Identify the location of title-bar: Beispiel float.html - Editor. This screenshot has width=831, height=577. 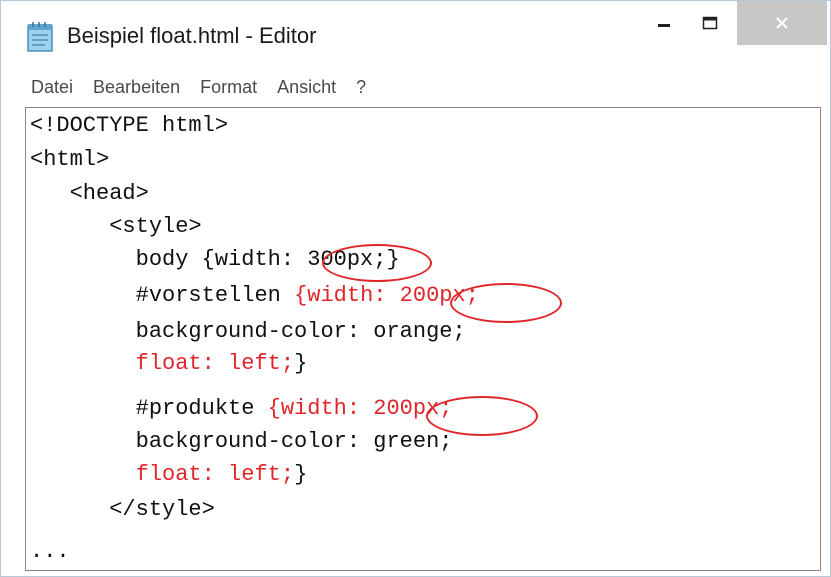
(415, 34).